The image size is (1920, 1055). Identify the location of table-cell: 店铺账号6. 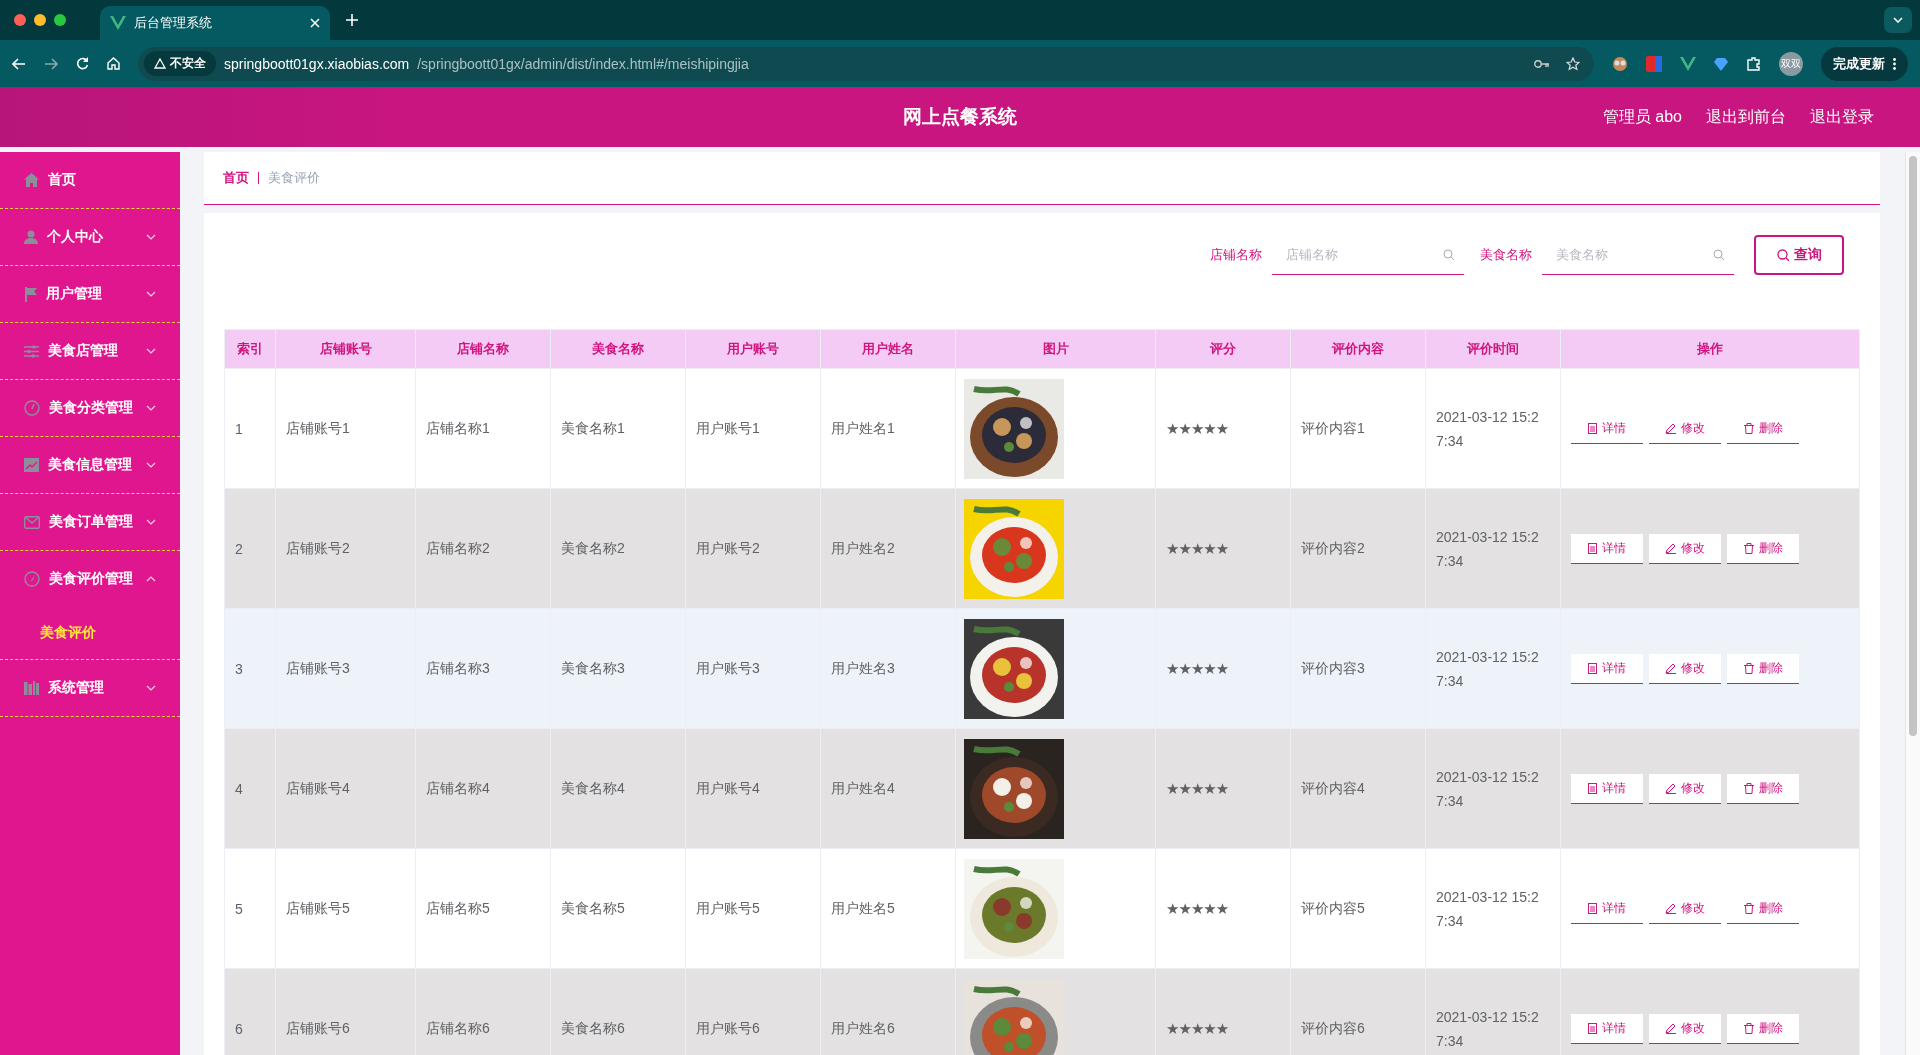
(318, 1027).